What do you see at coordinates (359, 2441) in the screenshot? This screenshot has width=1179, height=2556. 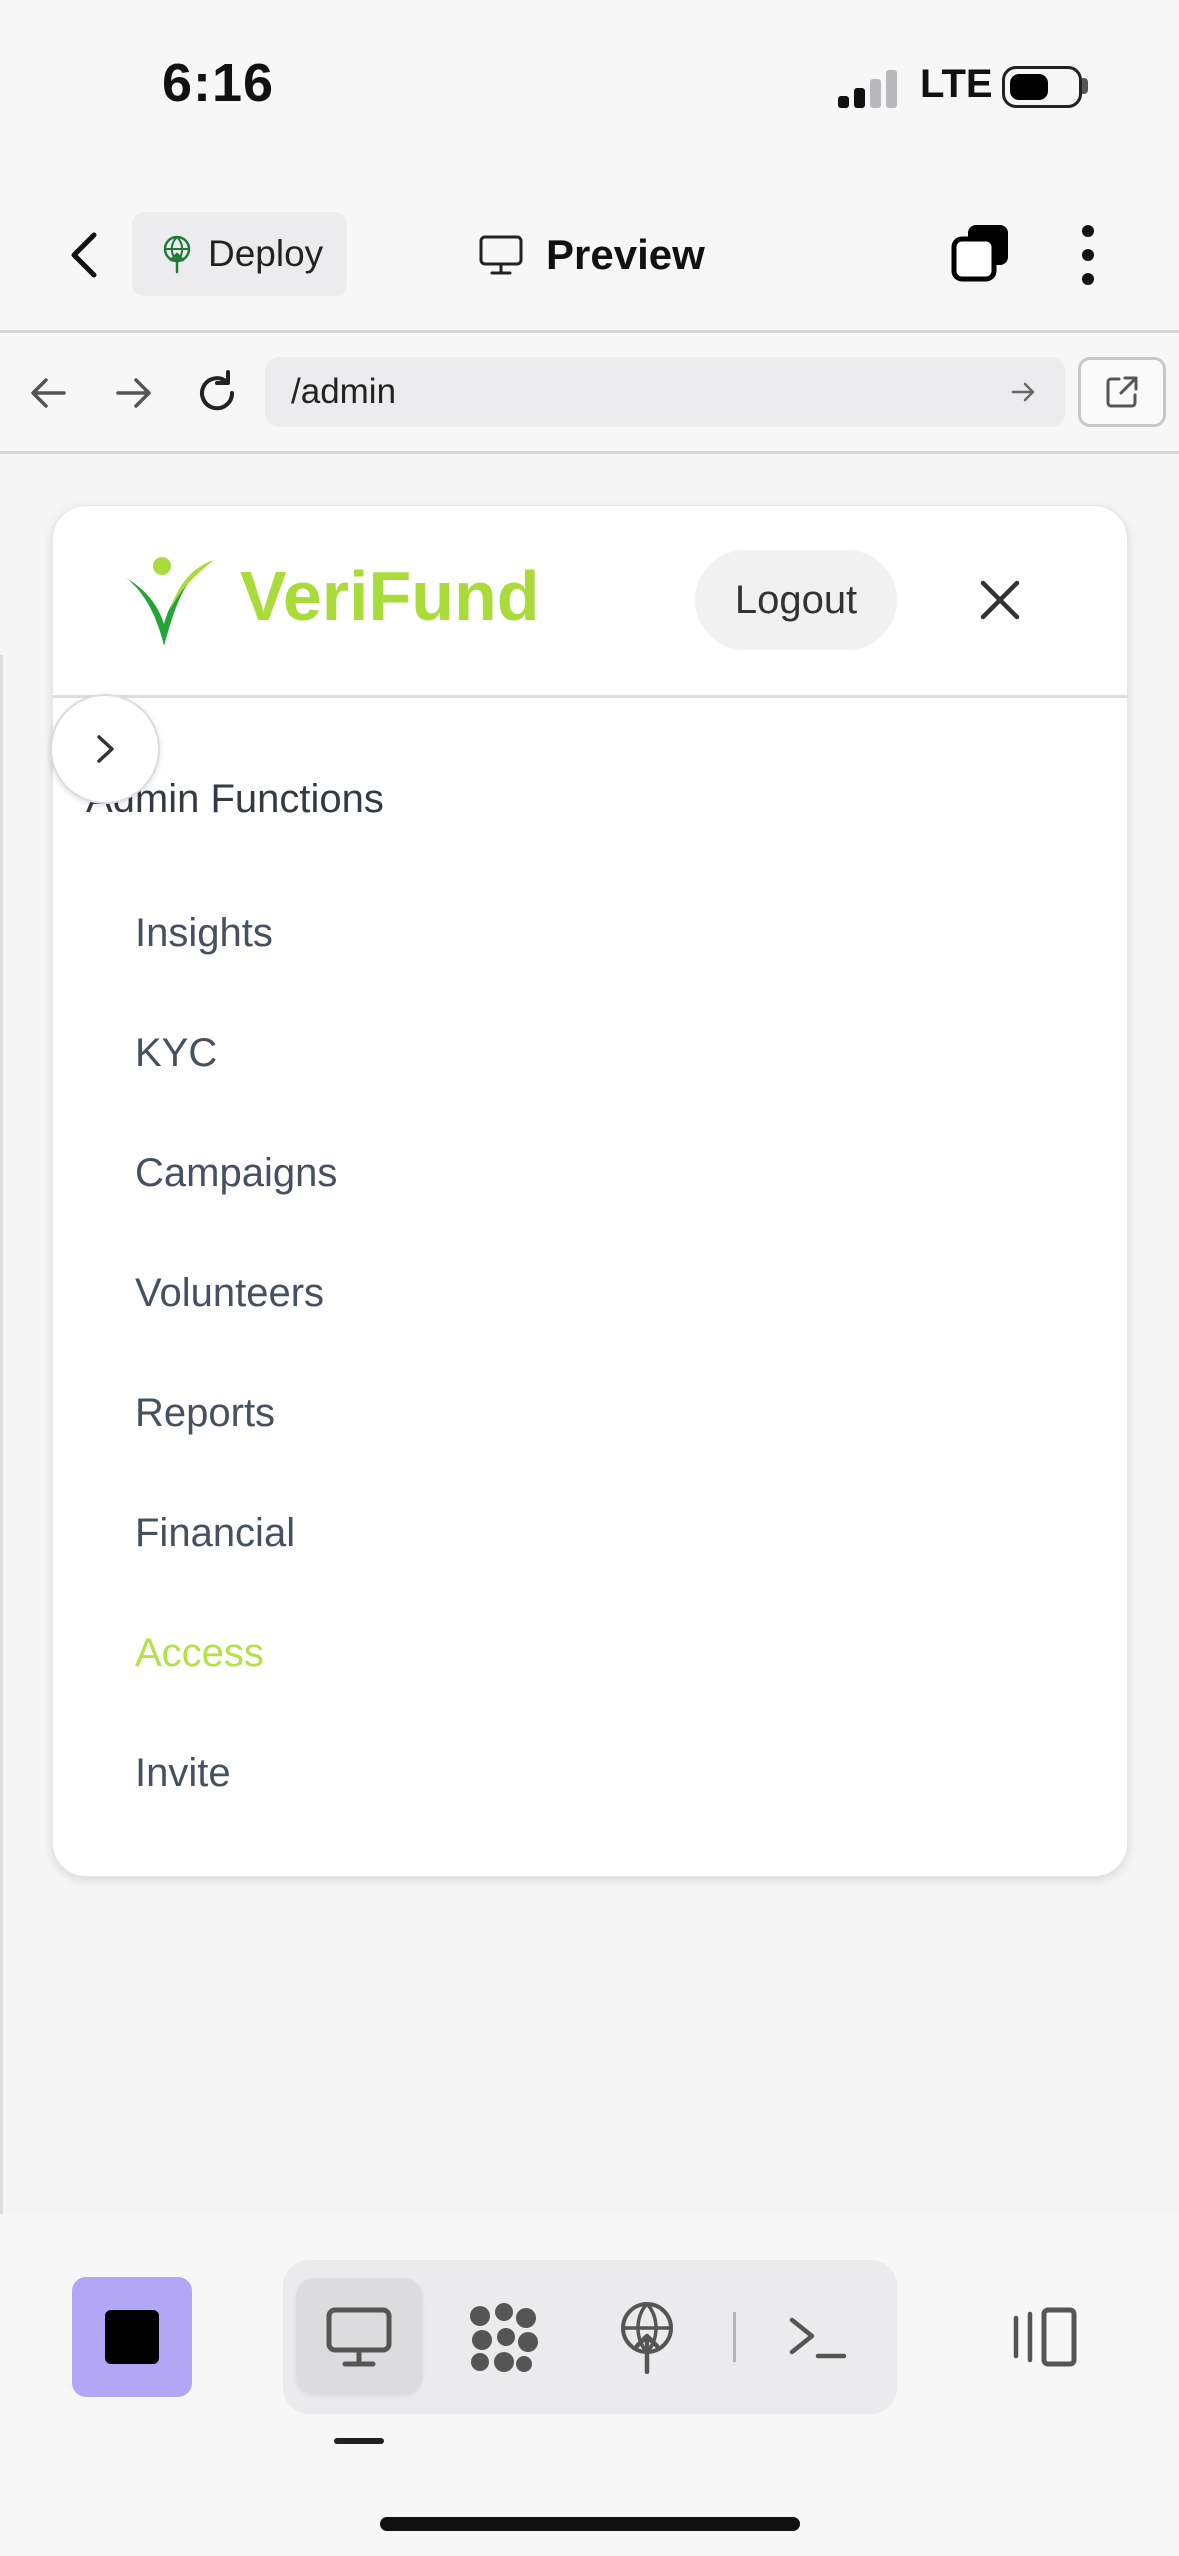 I see `active-tool-indicator` at bounding box center [359, 2441].